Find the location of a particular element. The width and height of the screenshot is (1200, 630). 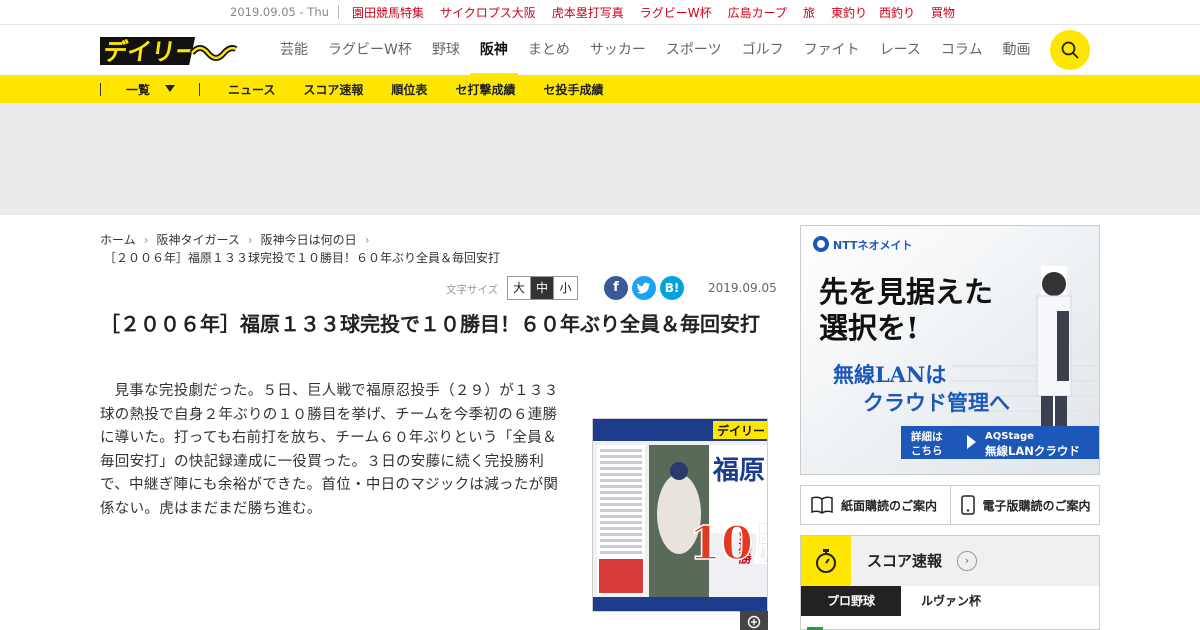

top-link: 虎本塁打写真 is located at coordinates (588, 12).